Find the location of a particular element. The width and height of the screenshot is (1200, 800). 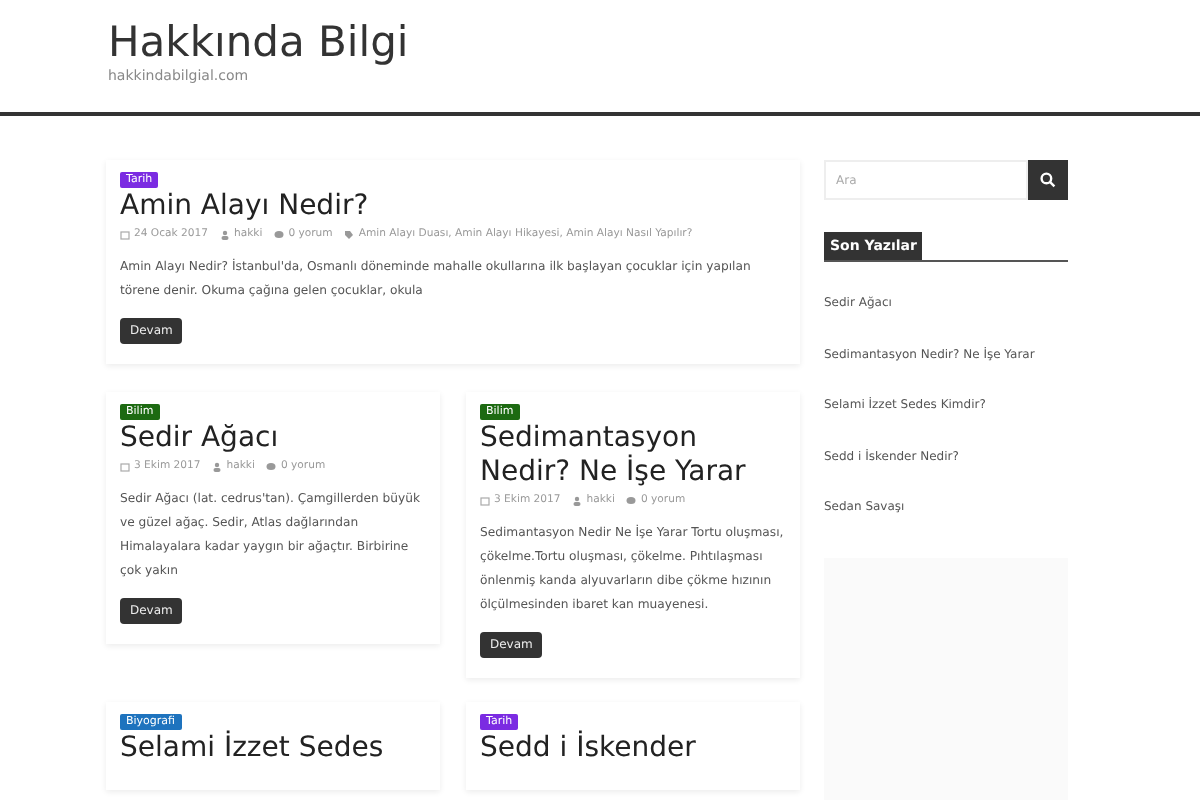

post-title: Selami İzzet Sedes is located at coordinates (252, 749).